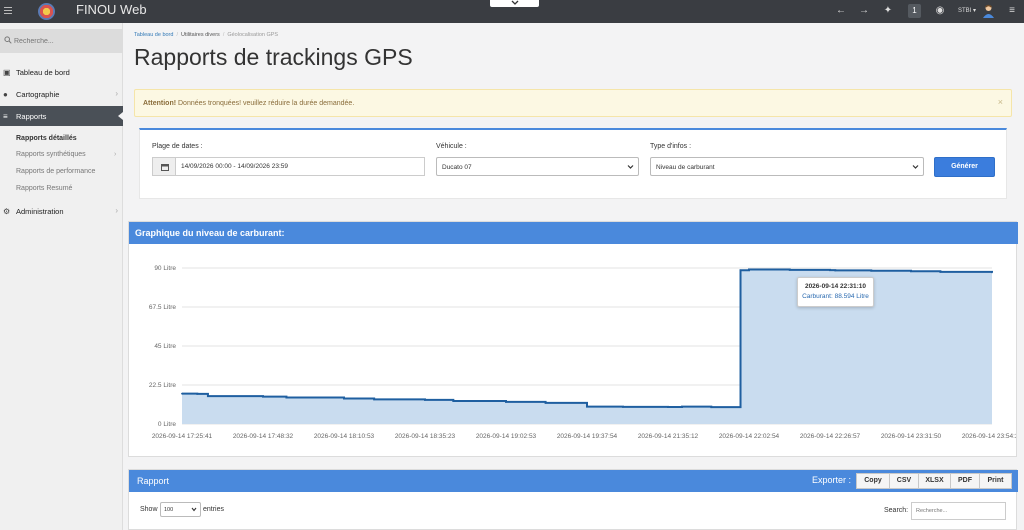  What do you see at coordinates (61, 94) in the screenshot?
I see `sidebar-item-cartographie: ● Cartographie ›` at bounding box center [61, 94].